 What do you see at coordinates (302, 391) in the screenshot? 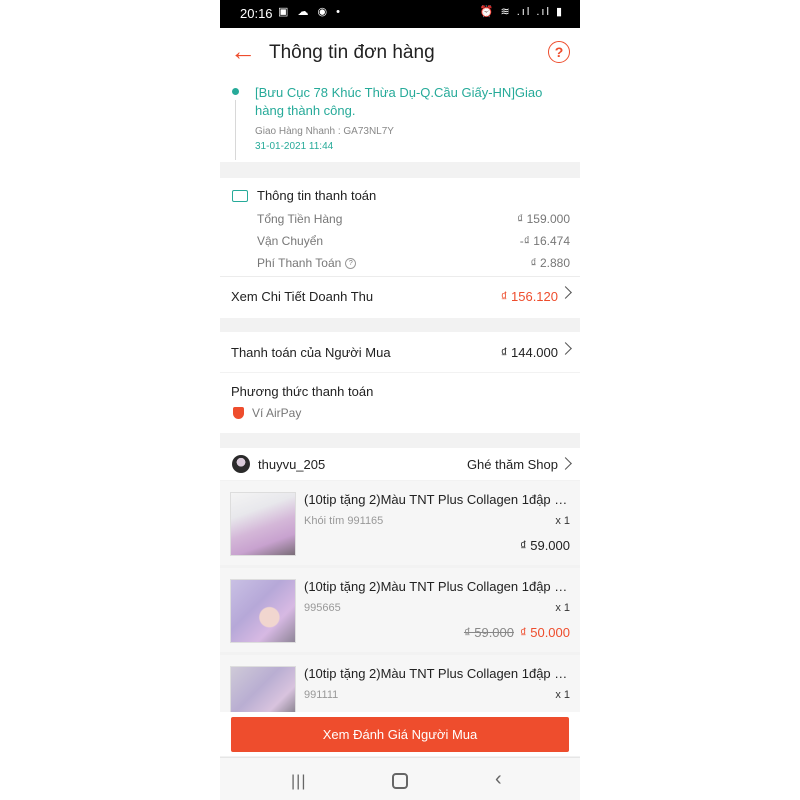
I see `payment-method-label: Phương thức thanh toán` at bounding box center [302, 391].